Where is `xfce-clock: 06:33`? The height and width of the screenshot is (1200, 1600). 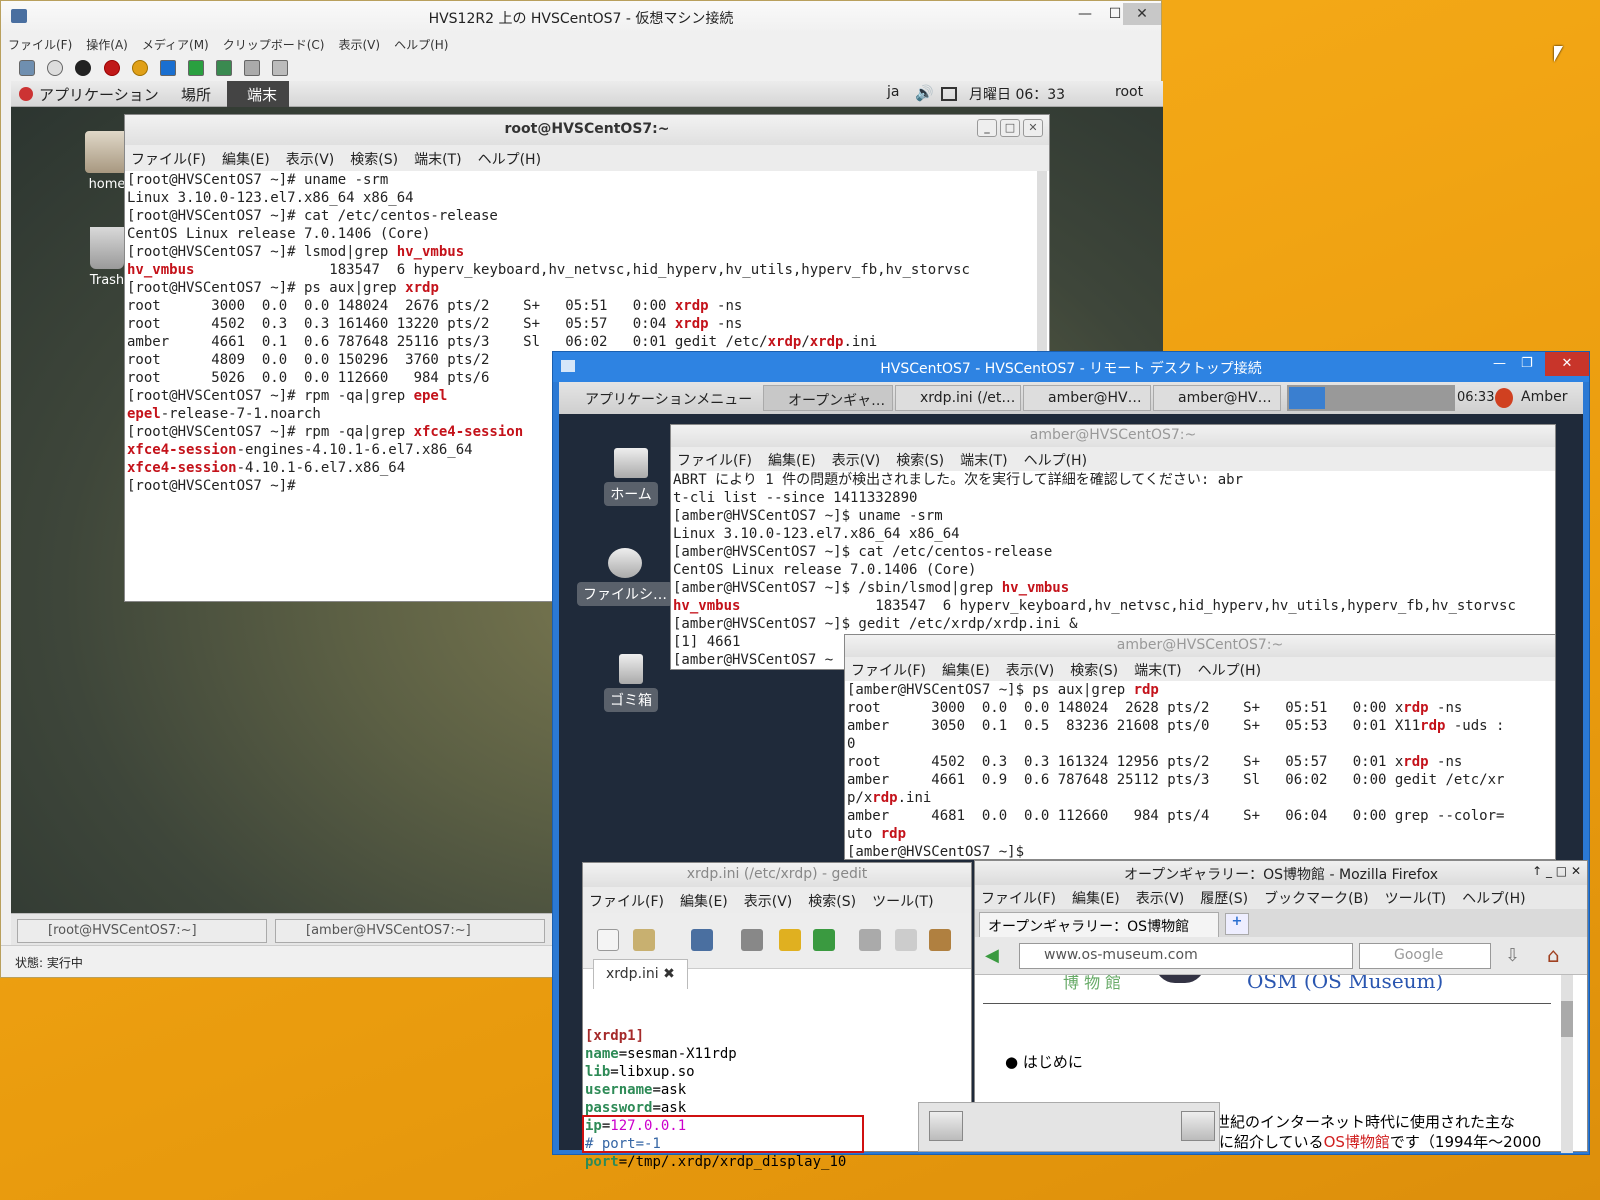 xfce-clock: 06:33 is located at coordinates (1475, 397).